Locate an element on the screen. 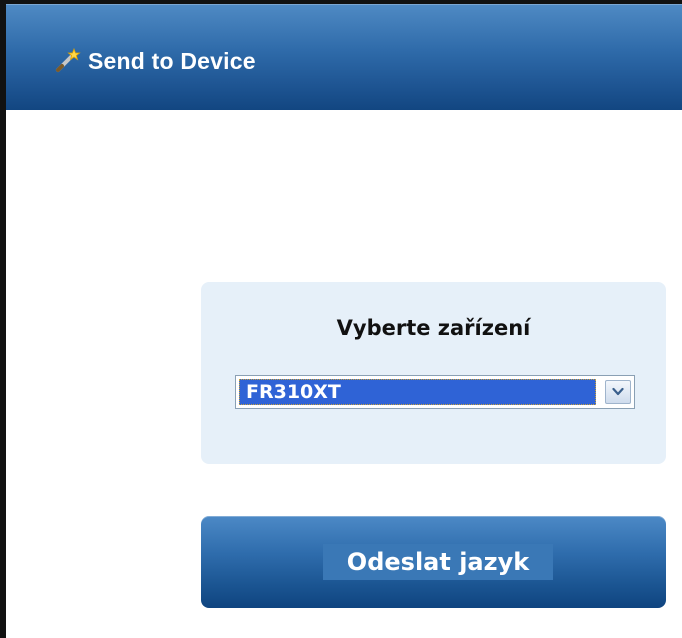 This screenshot has height=638, width=682. send-language-button: Odeslat jazyk is located at coordinates (433, 562).